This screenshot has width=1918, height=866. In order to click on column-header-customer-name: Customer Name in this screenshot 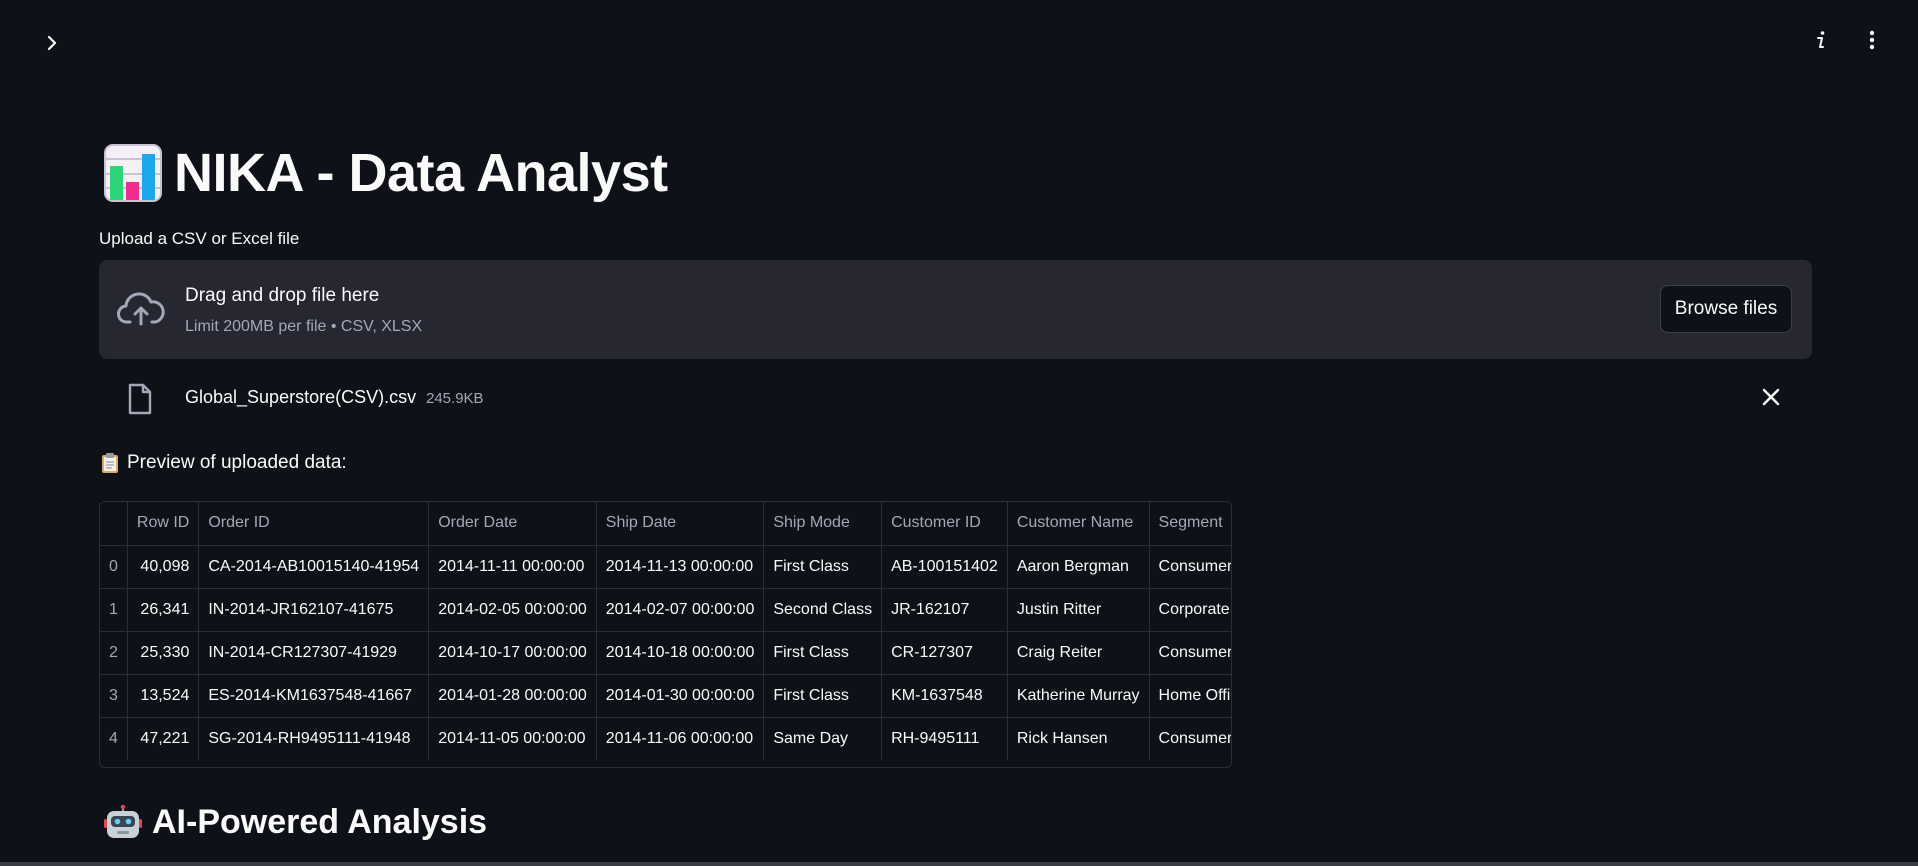, I will do `click(1078, 524)`.